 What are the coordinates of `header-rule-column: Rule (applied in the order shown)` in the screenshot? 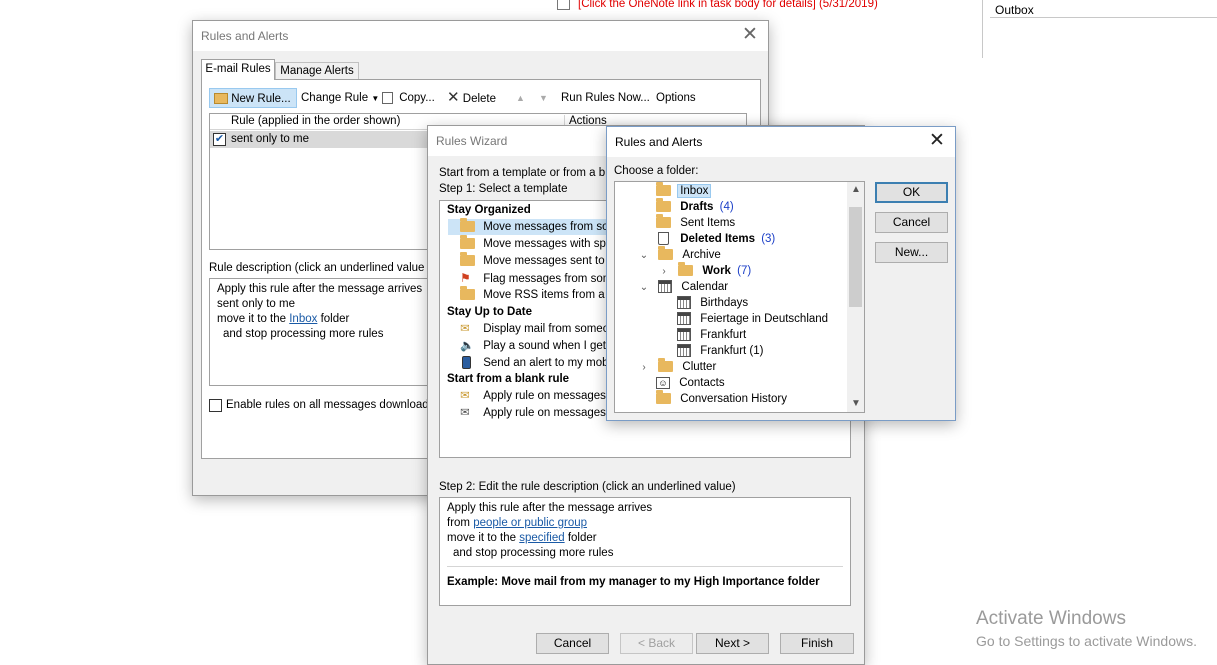 It's located at (315, 121).